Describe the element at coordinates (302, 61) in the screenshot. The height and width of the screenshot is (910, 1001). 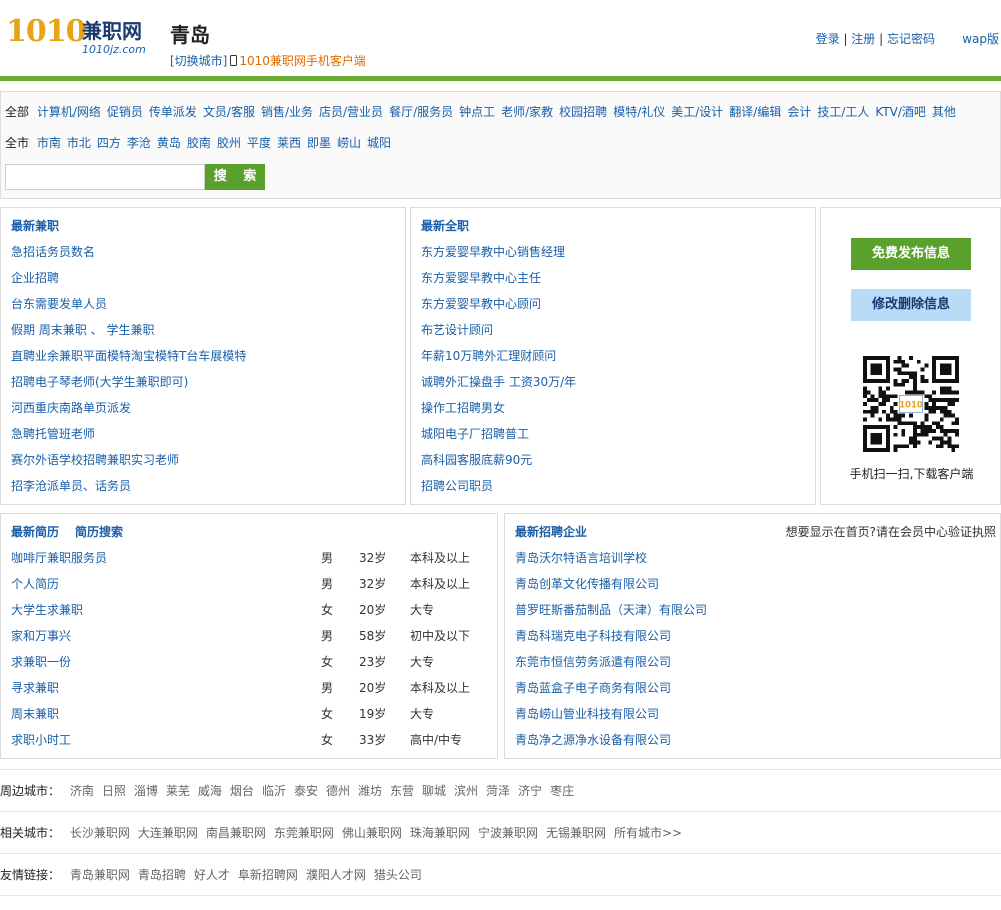
I see `mobile-app-link: 1010兼职网手机客户端` at that location.